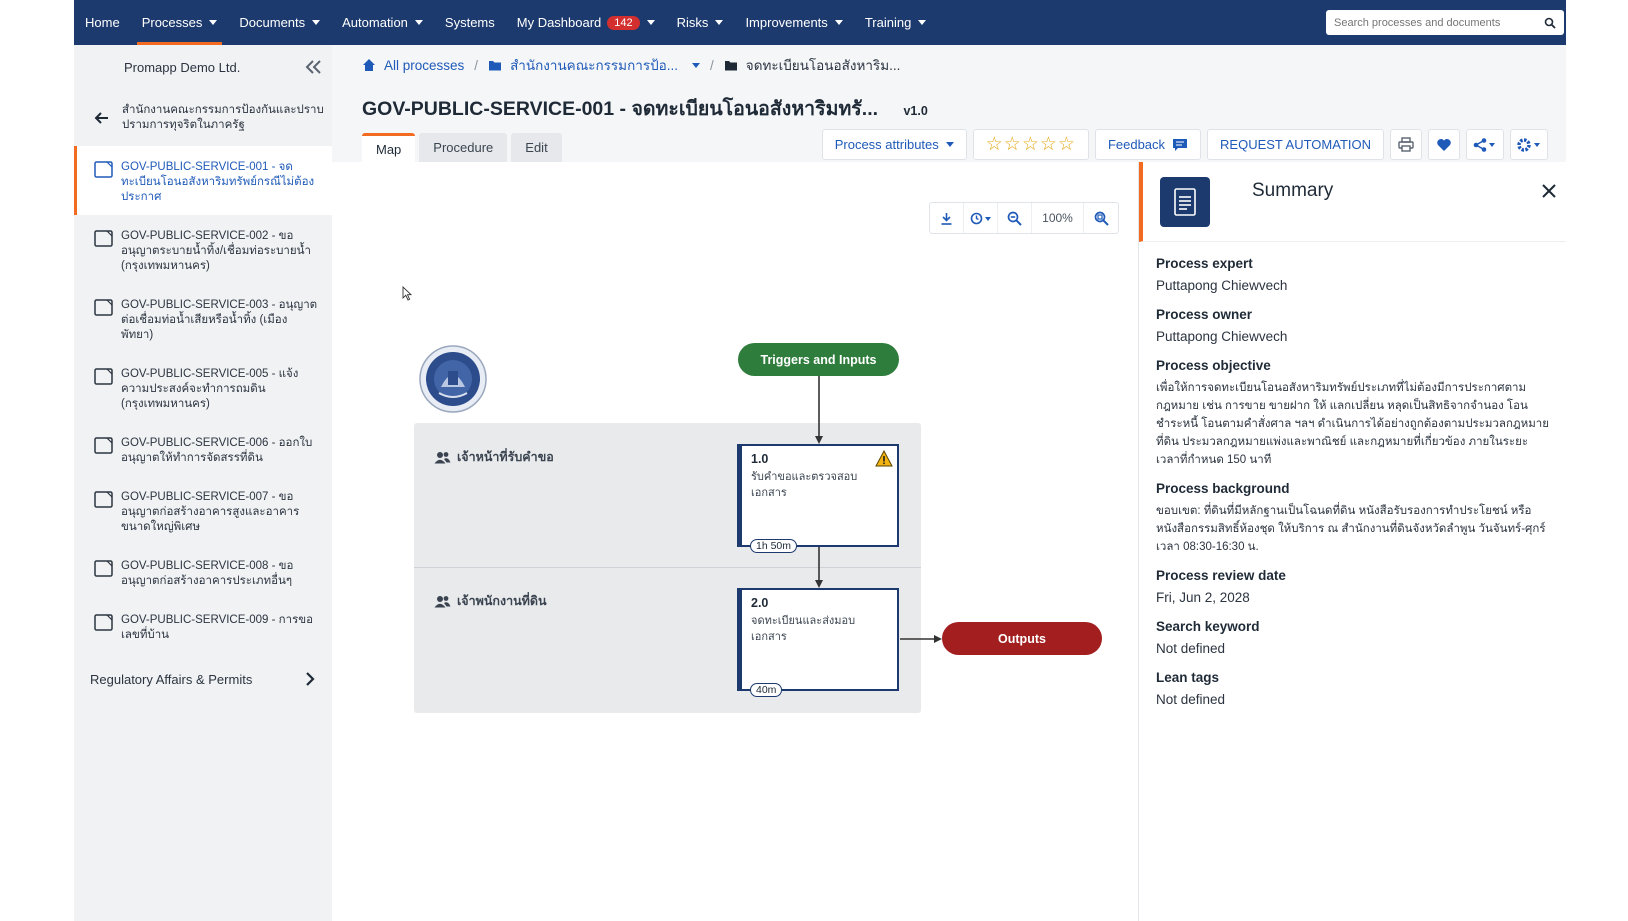 The image size is (1628, 921). Describe the element at coordinates (818, 359) in the screenshot. I see `triggers-inputs-node: Triggers and Inputs` at that location.